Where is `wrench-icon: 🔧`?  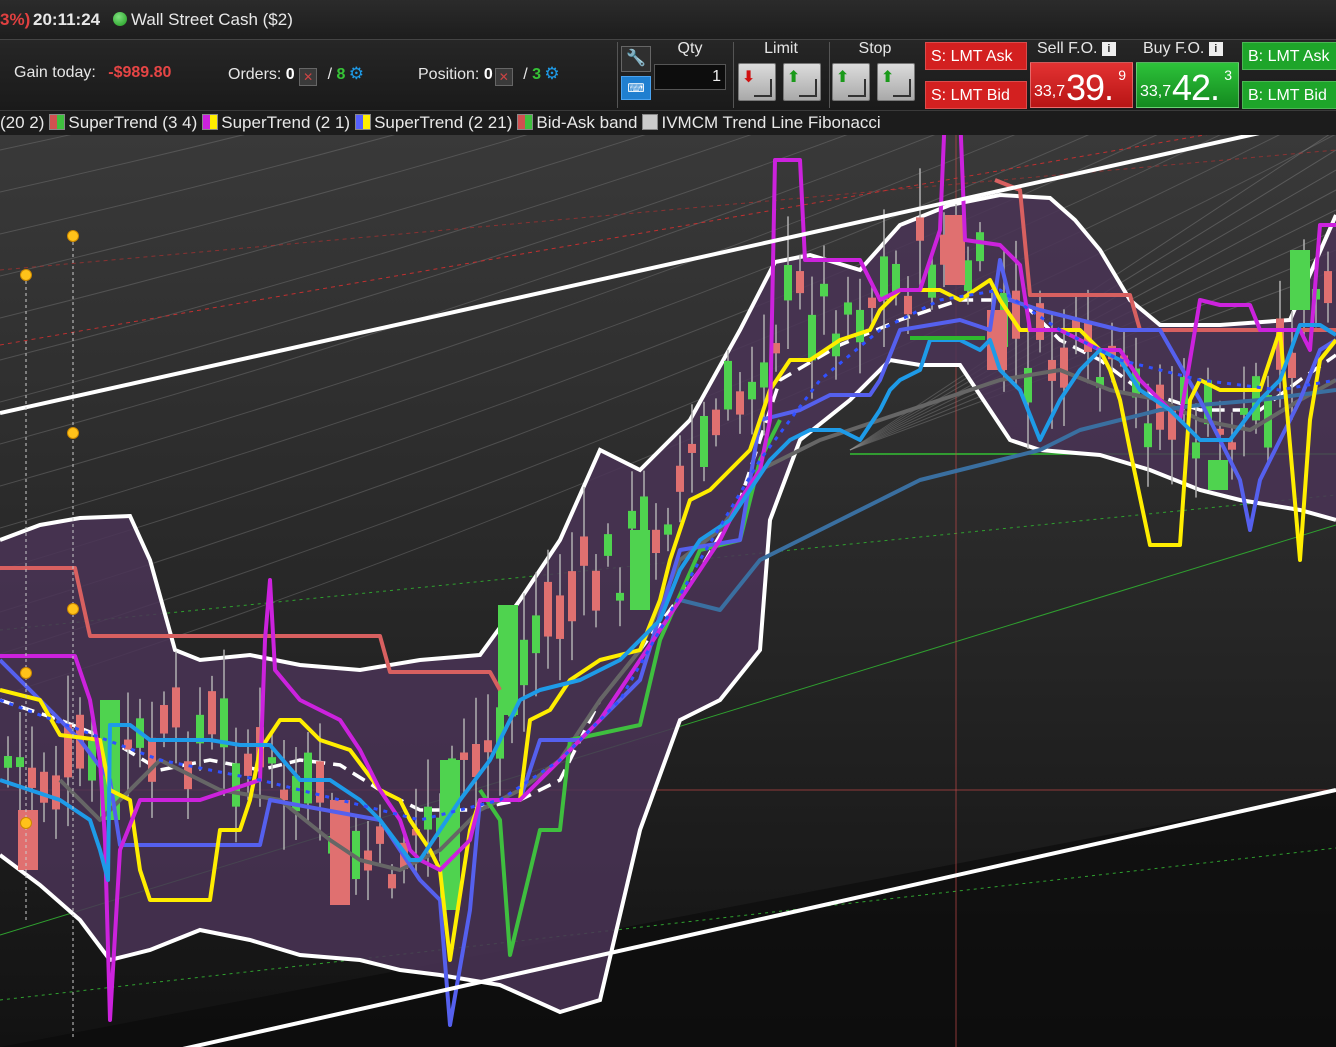 wrench-icon: 🔧 is located at coordinates (636, 59).